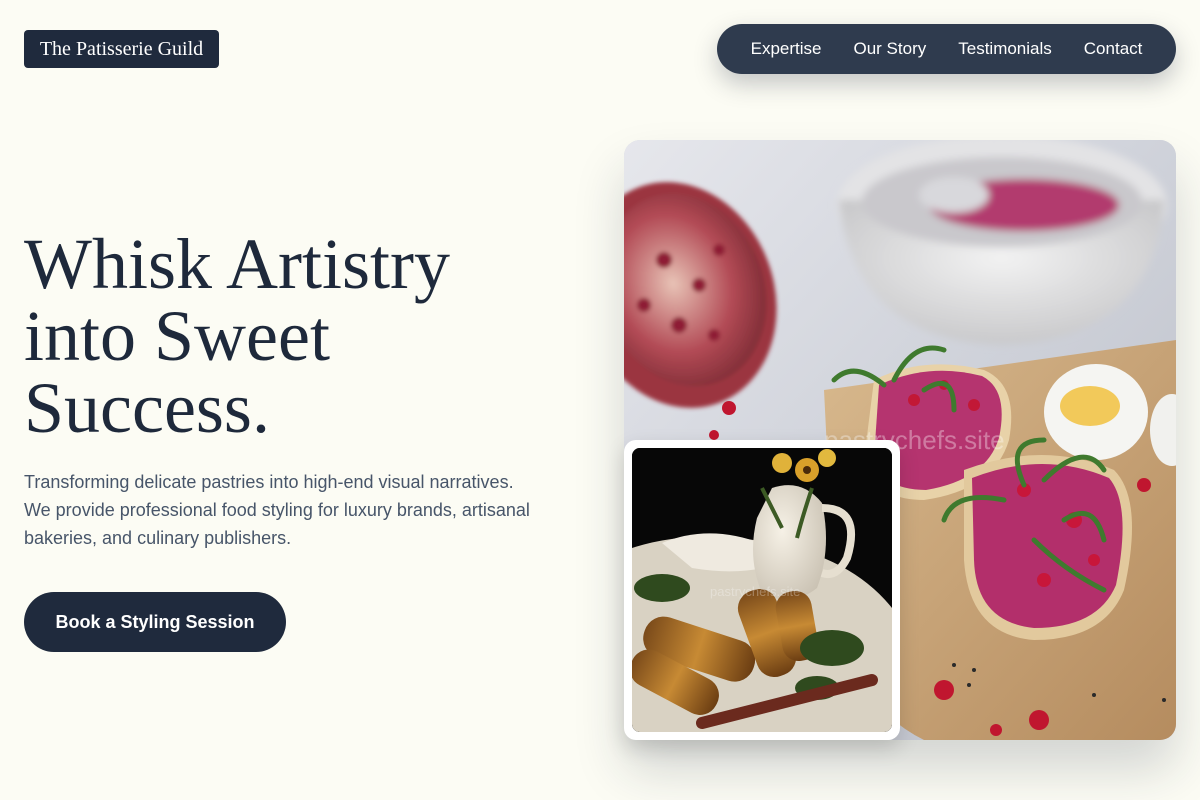  I want to click on book-styling-session-button: Book a Styling Session, so click(155, 622).